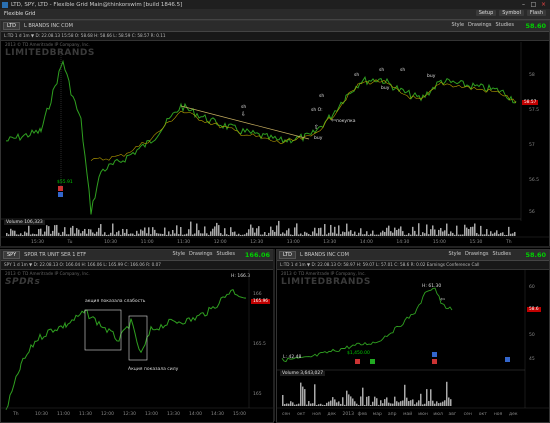 The height and width of the screenshot is (423, 550). Describe the element at coordinates (367, 393) in the screenshot. I see `volume-bars` at that location.